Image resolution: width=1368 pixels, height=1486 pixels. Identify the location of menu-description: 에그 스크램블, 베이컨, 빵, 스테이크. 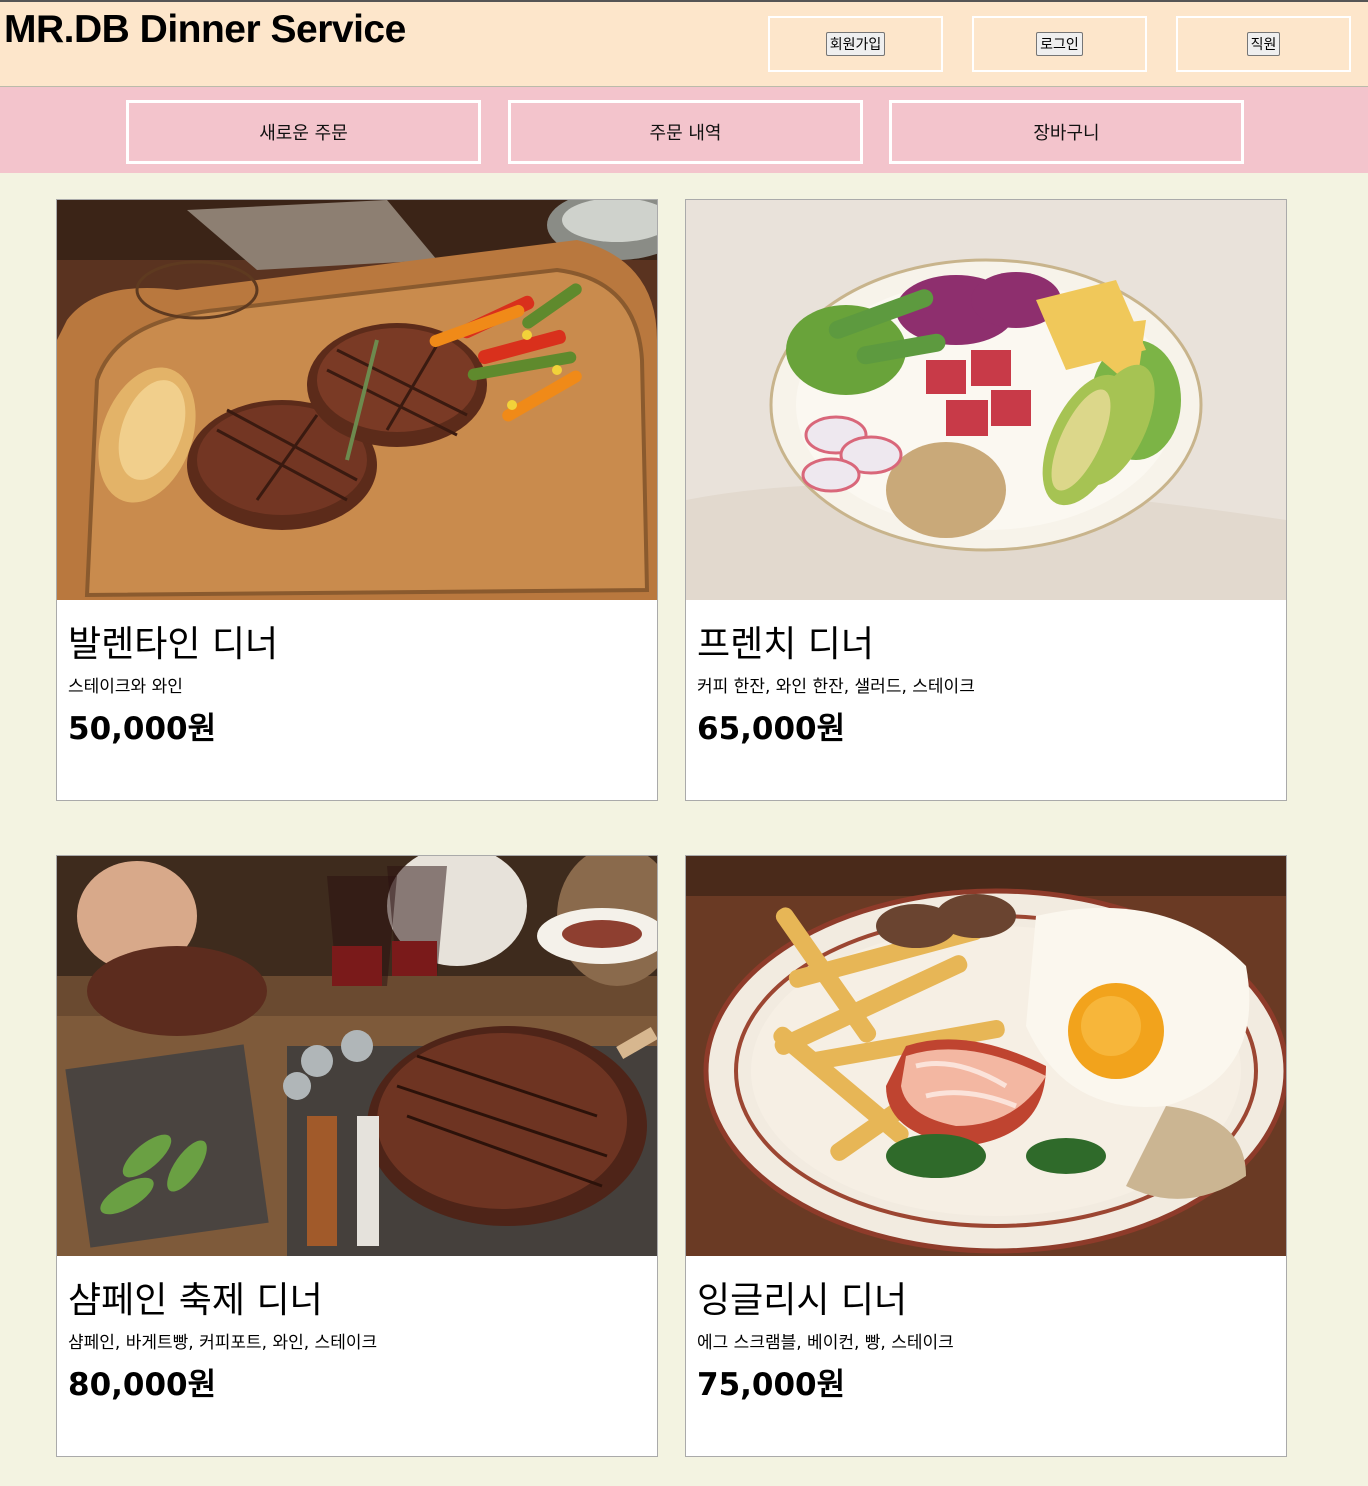
(825, 1343).